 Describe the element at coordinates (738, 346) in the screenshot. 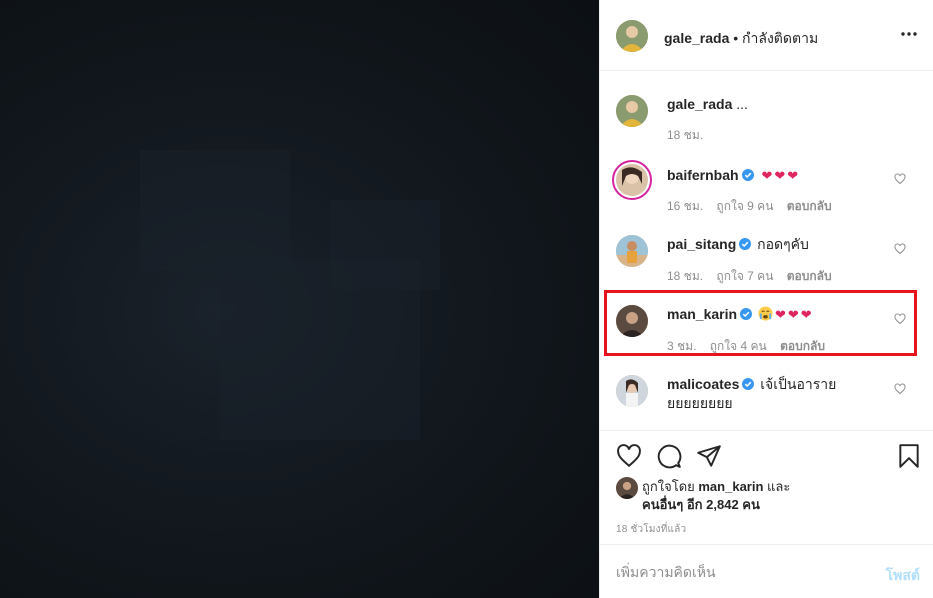

I see `comment-likes: ถูกใจ 4 คน` at that location.